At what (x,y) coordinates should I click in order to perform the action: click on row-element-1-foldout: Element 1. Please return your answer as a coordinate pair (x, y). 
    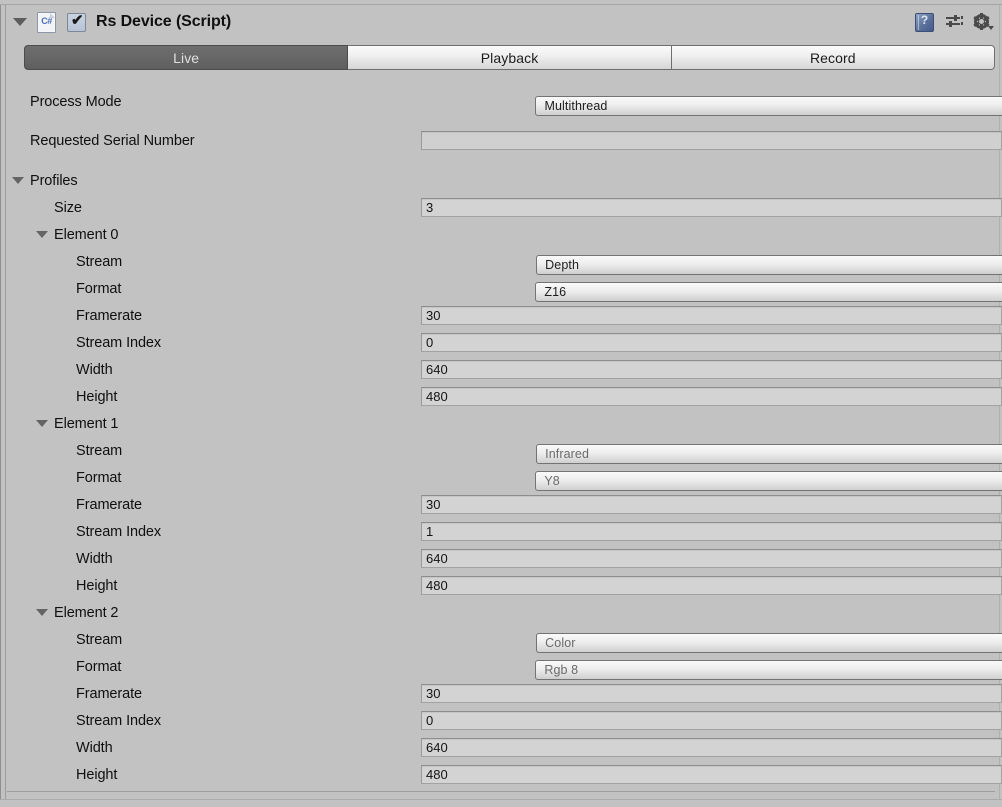
    Looking at the image, I should click on (503, 423).